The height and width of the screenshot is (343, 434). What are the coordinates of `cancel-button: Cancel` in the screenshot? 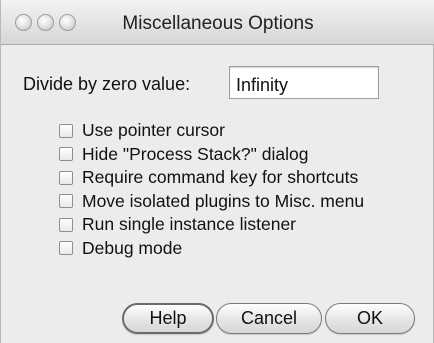 It's located at (269, 318).